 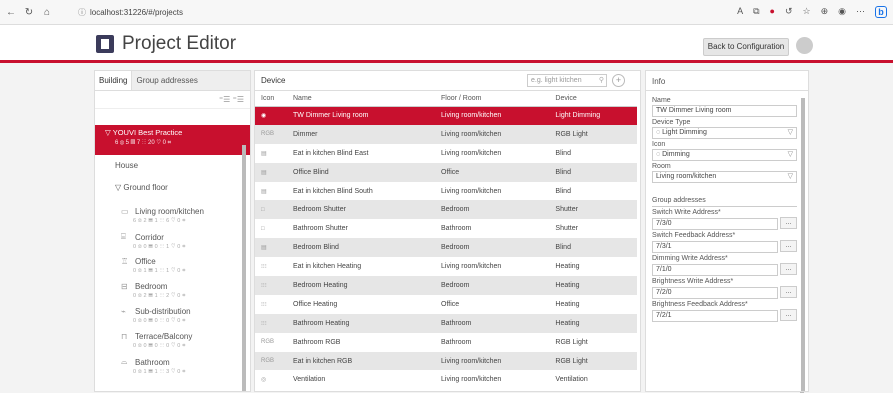 I want to click on avatar, so click(x=804, y=45).